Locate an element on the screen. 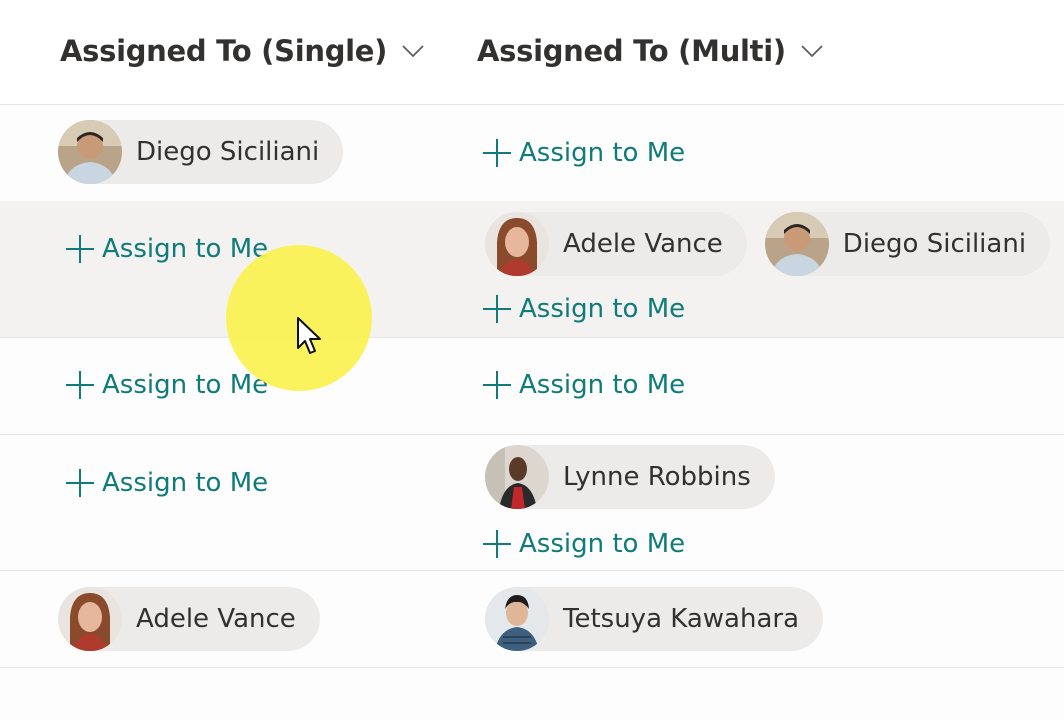 This screenshot has height=720, width=1064. table-row: Assign to Me Assign to Me is located at coordinates (532, 386).